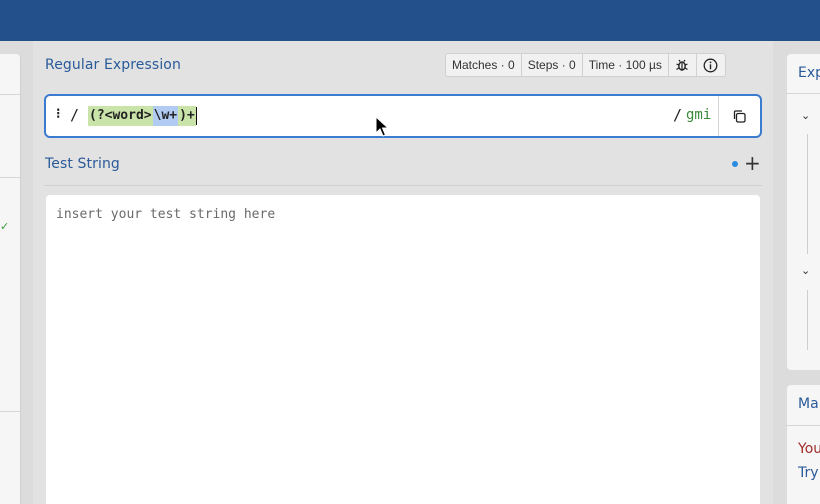 This screenshot has height=504, width=820. What do you see at coordinates (58, 114) in the screenshot?
I see `drag-handle-icon: ⁝` at bounding box center [58, 114].